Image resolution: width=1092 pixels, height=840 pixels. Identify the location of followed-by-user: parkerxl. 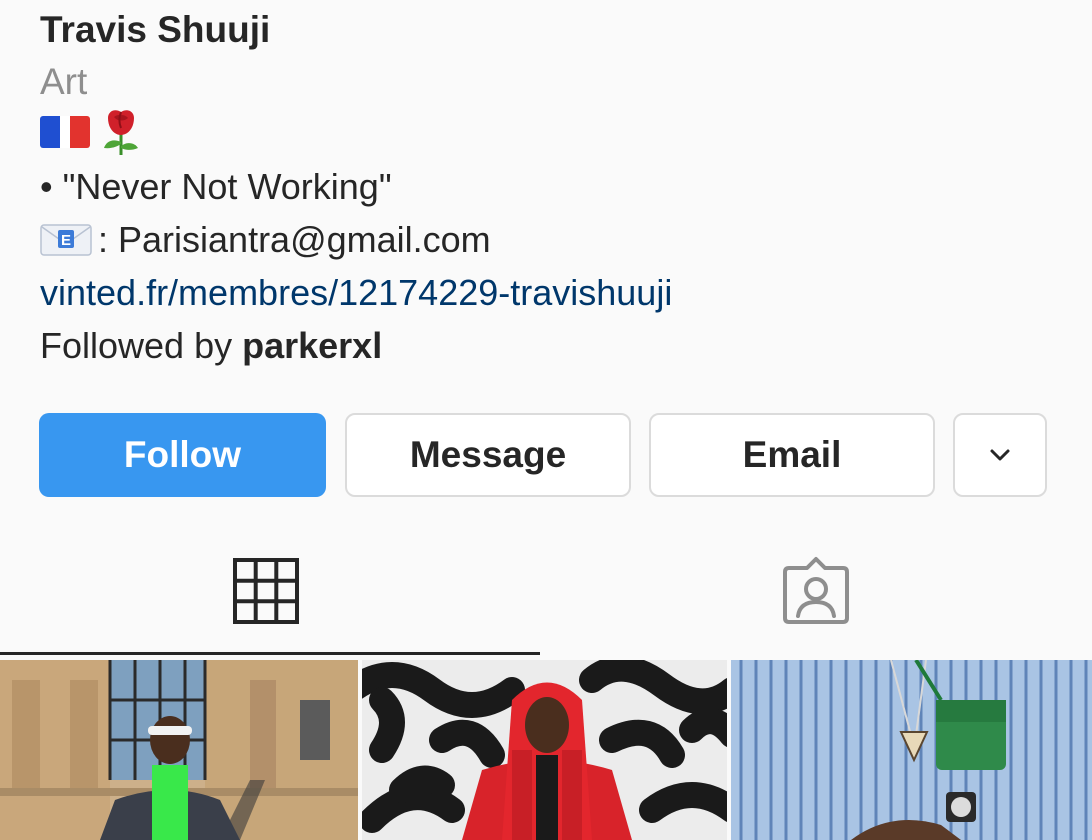
(312, 345).